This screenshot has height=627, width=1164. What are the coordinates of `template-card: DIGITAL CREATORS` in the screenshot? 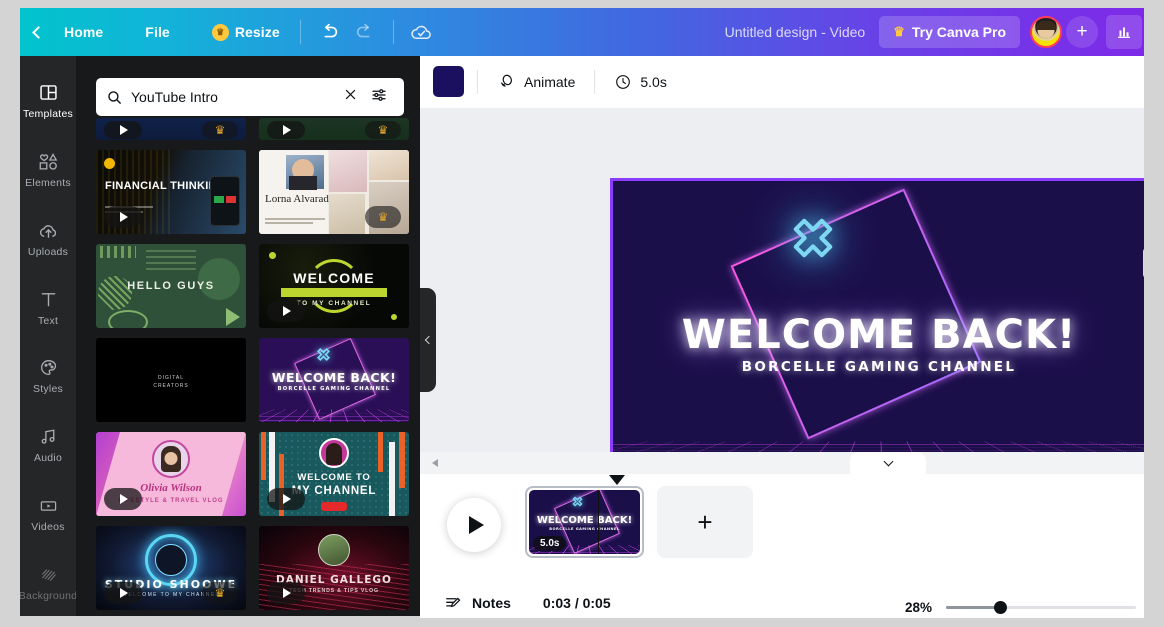 It's located at (171, 380).